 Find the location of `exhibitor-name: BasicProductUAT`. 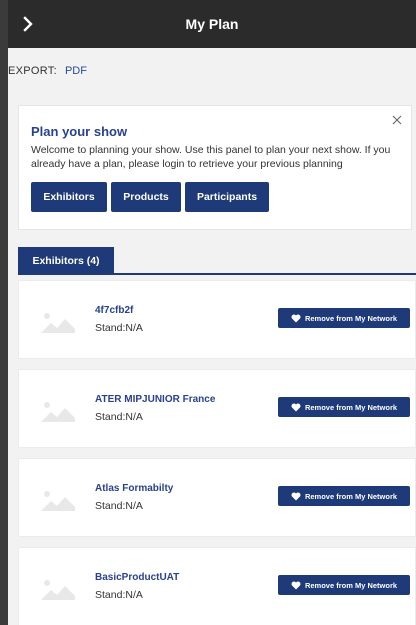

exhibitor-name: BasicProductUAT is located at coordinates (137, 577).